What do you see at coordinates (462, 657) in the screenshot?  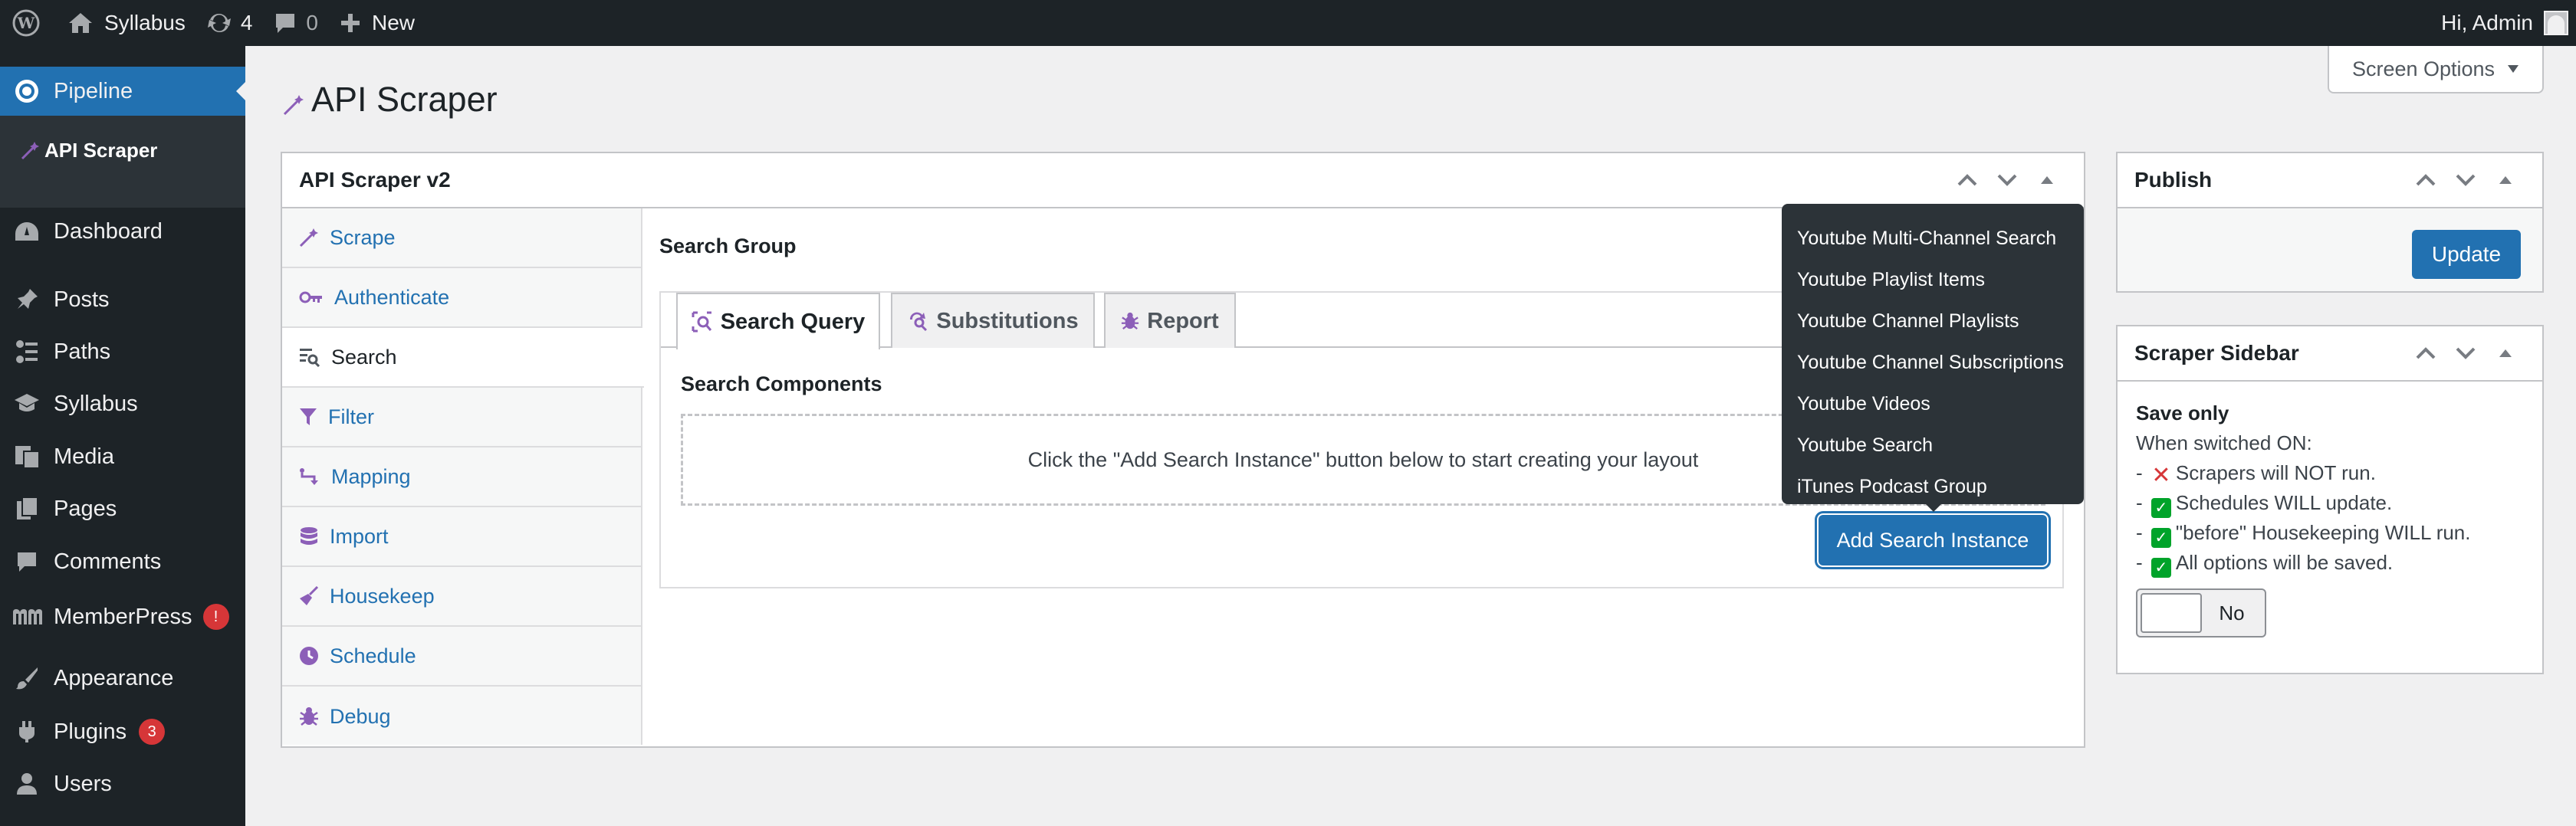 I see `vtab-schedule: Schedule` at bounding box center [462, 657].